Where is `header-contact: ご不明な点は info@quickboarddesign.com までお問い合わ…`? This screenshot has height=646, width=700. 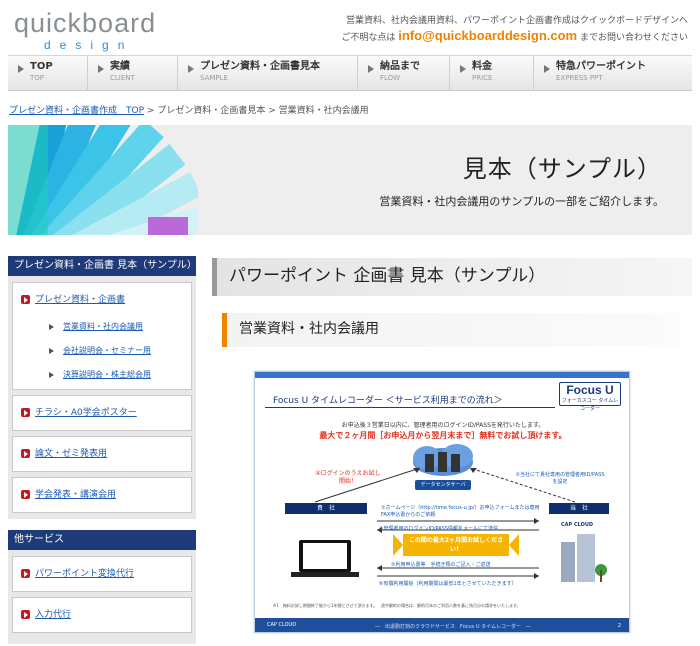
header-contact: ご不明な点は info@quickboarddesign.com までお問い合わ… is located at coordinates (514, 35).